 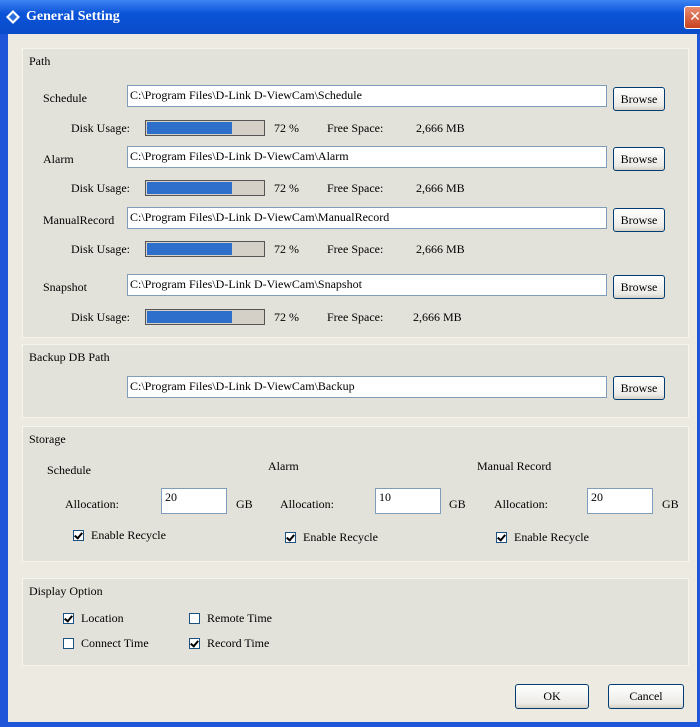 What do you see at coordinates (639, 388) in the screenshot?
I see `backup-browse-button: Browse` at bounding box center [639, 388].